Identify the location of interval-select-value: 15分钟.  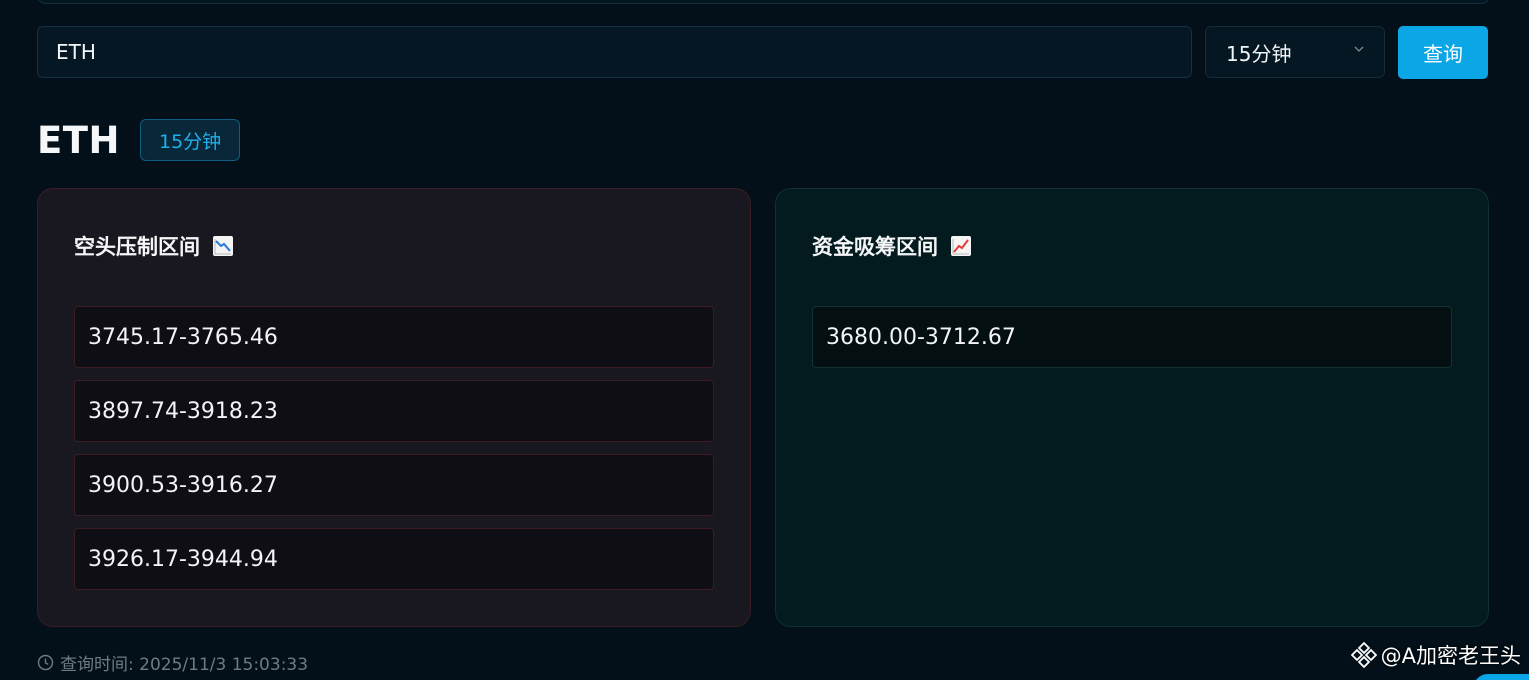
(1259, 53).